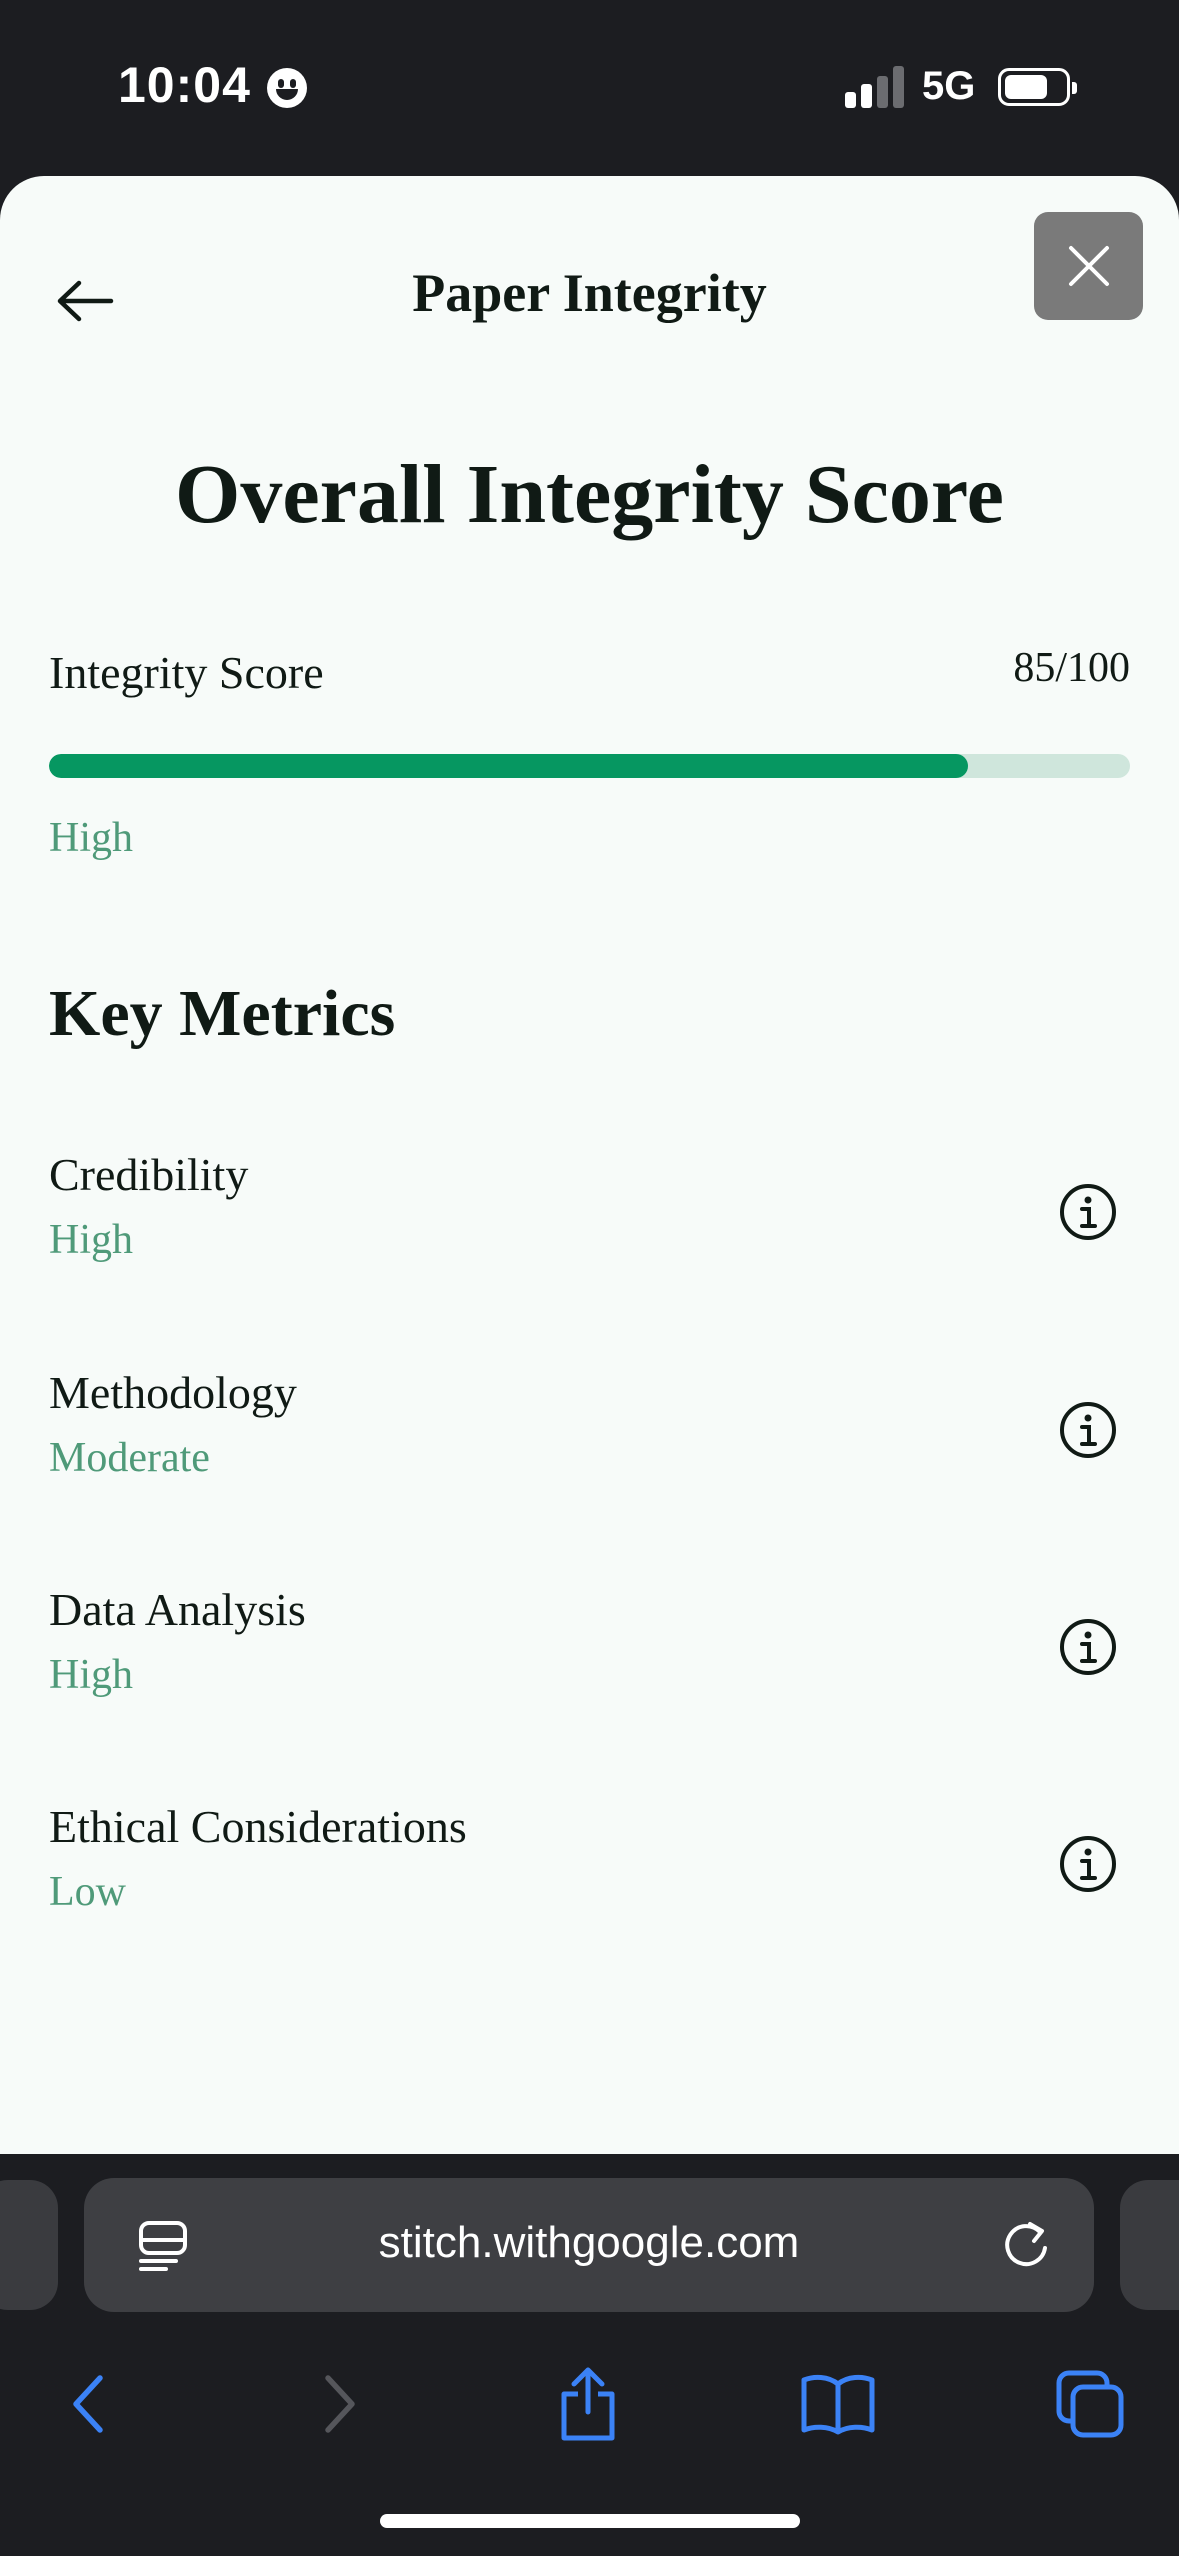 Image resolution: width=1179 pixels, height=2556 pixels. Describe the element at coordinates (589, 1673) in the screenshot. I see `metric-row-data-analysis: Data Analysis High` at that location.